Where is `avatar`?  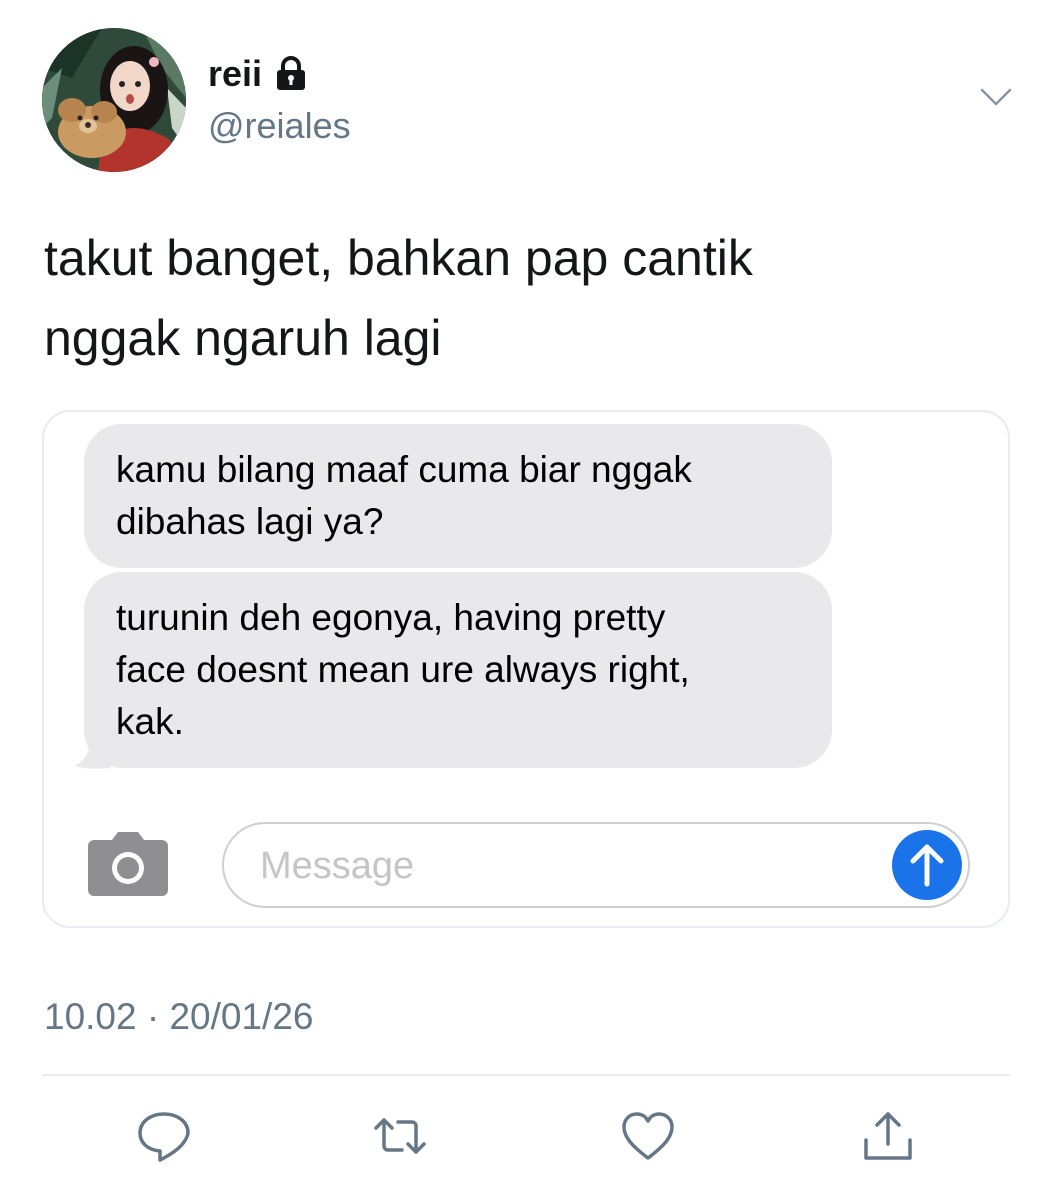 avatar is located at coordinates (114, 100).